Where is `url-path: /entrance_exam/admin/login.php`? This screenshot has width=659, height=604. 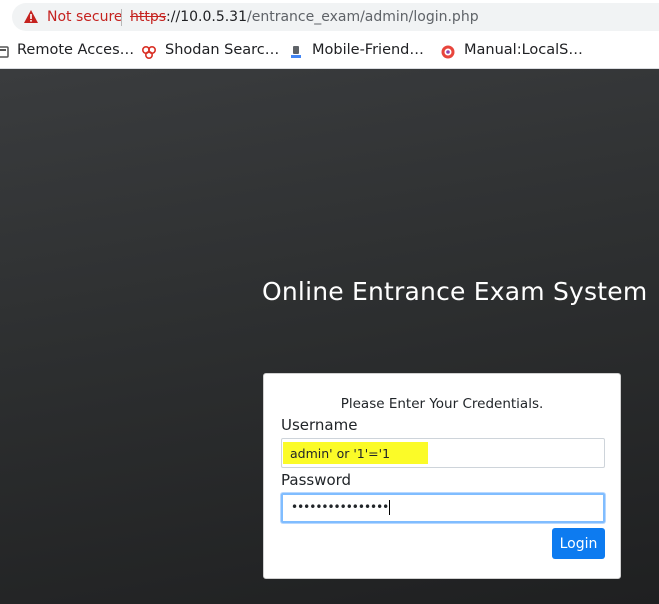
url-path: /entrance_exam/admin/login.php is located at coordinates (363, 17).